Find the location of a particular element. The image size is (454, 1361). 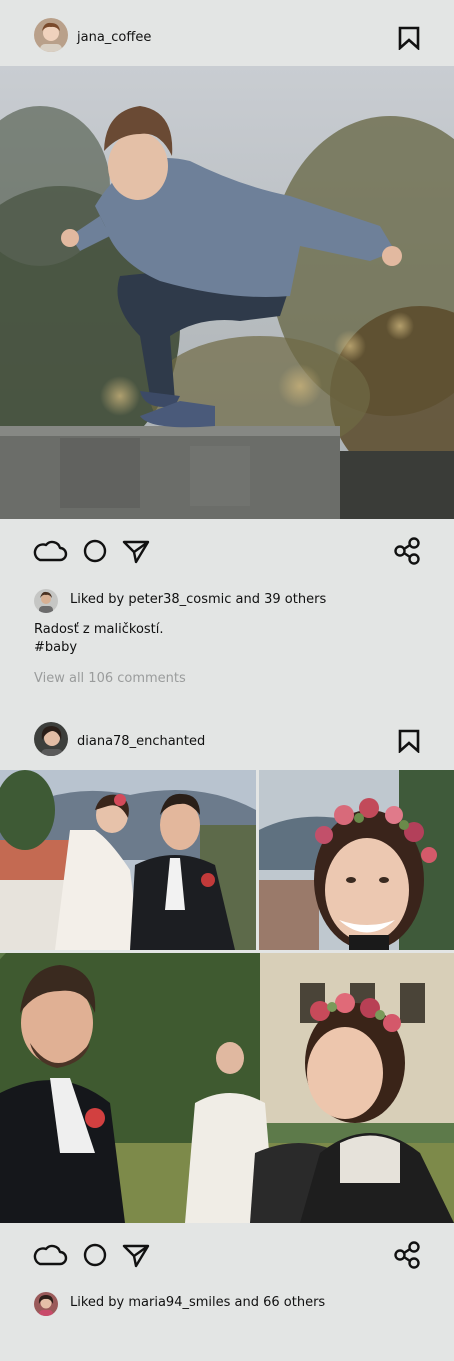

caption-hashtag: #baby is located at coordinates (99, 648).